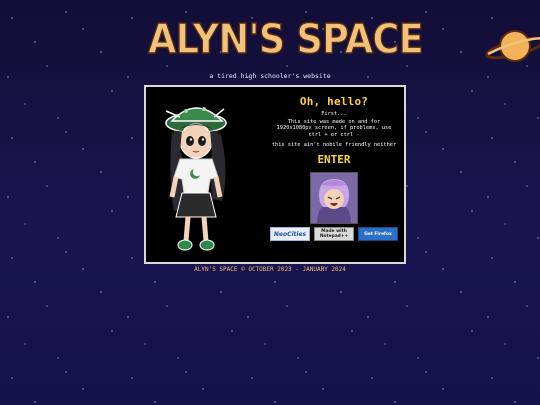 This screenshot has height=405, width=540. Describe the element at coordinates (378, 234) in the screenshot. I see `firefox-badge: Get Firefox` at that location.